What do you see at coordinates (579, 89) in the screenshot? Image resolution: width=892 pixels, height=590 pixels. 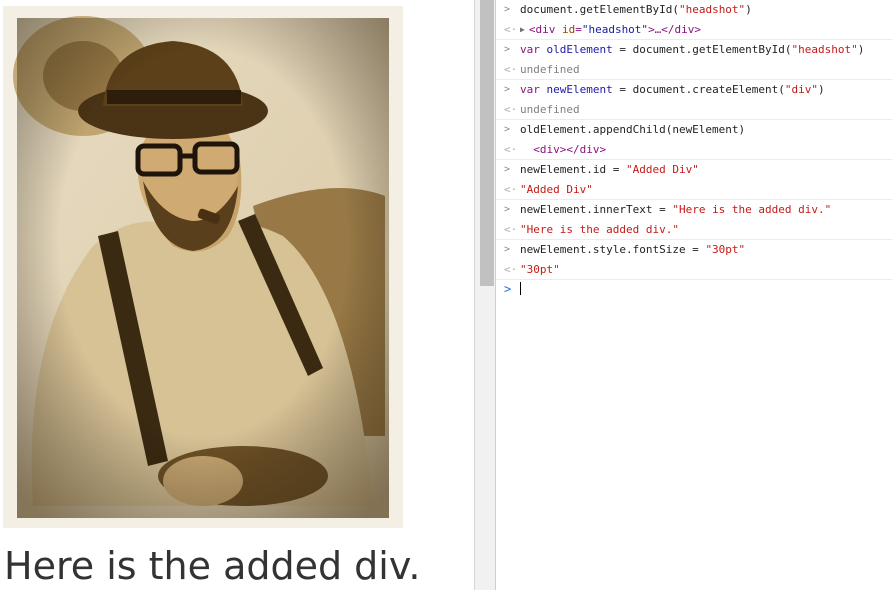 I see `code-token: newElement` at bounding box center [579, 89].